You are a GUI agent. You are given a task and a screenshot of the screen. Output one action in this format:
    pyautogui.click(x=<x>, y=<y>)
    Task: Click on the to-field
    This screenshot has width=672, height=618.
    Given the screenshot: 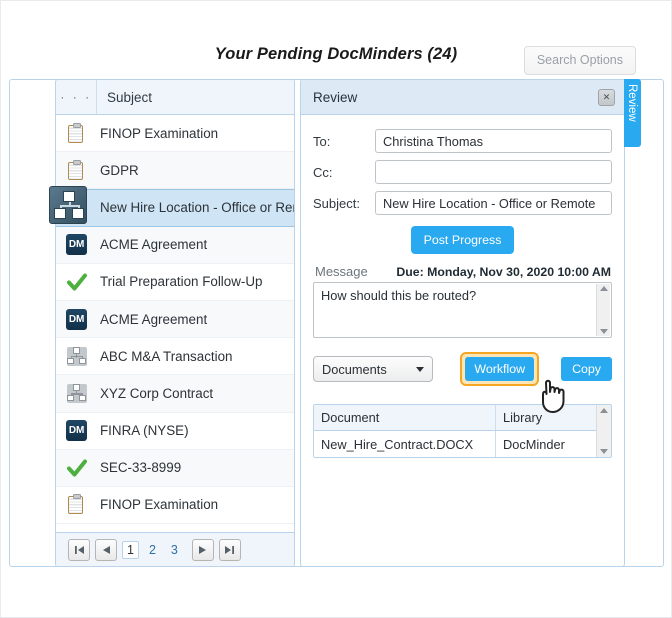 What is the action you would take?
    pyautogui.click(x=493, y=141)
    